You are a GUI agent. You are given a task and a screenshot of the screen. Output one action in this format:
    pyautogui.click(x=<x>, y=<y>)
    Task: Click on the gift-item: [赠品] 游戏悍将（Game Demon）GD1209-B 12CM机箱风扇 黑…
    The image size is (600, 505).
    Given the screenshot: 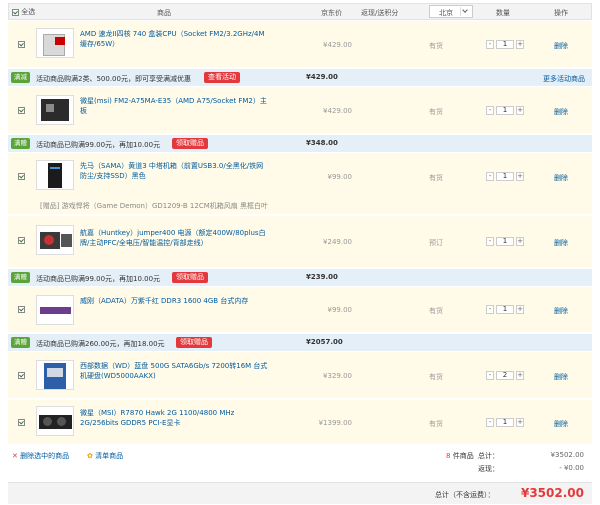 What is the action you would take?
    pyautogui.click(x=154, y=206)
    